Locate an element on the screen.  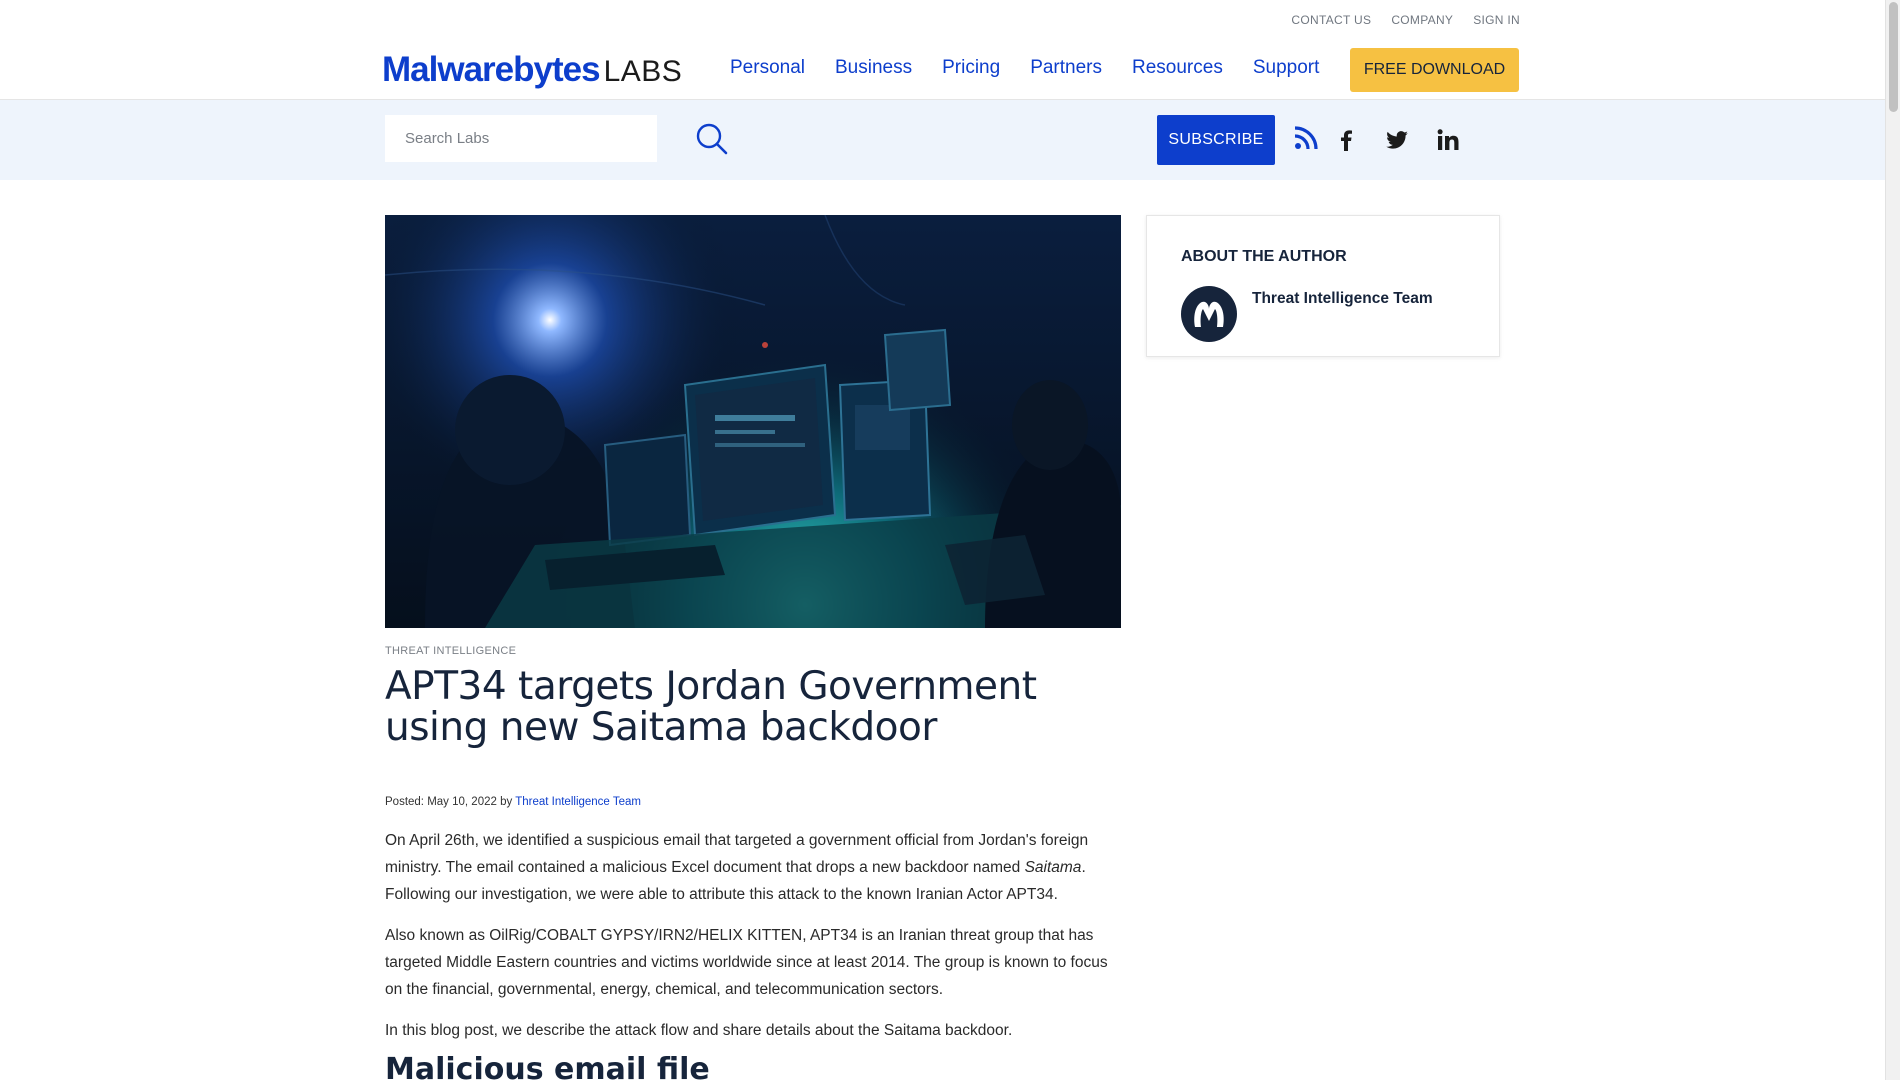
article-hero-image is located at coordinates (753, 421).